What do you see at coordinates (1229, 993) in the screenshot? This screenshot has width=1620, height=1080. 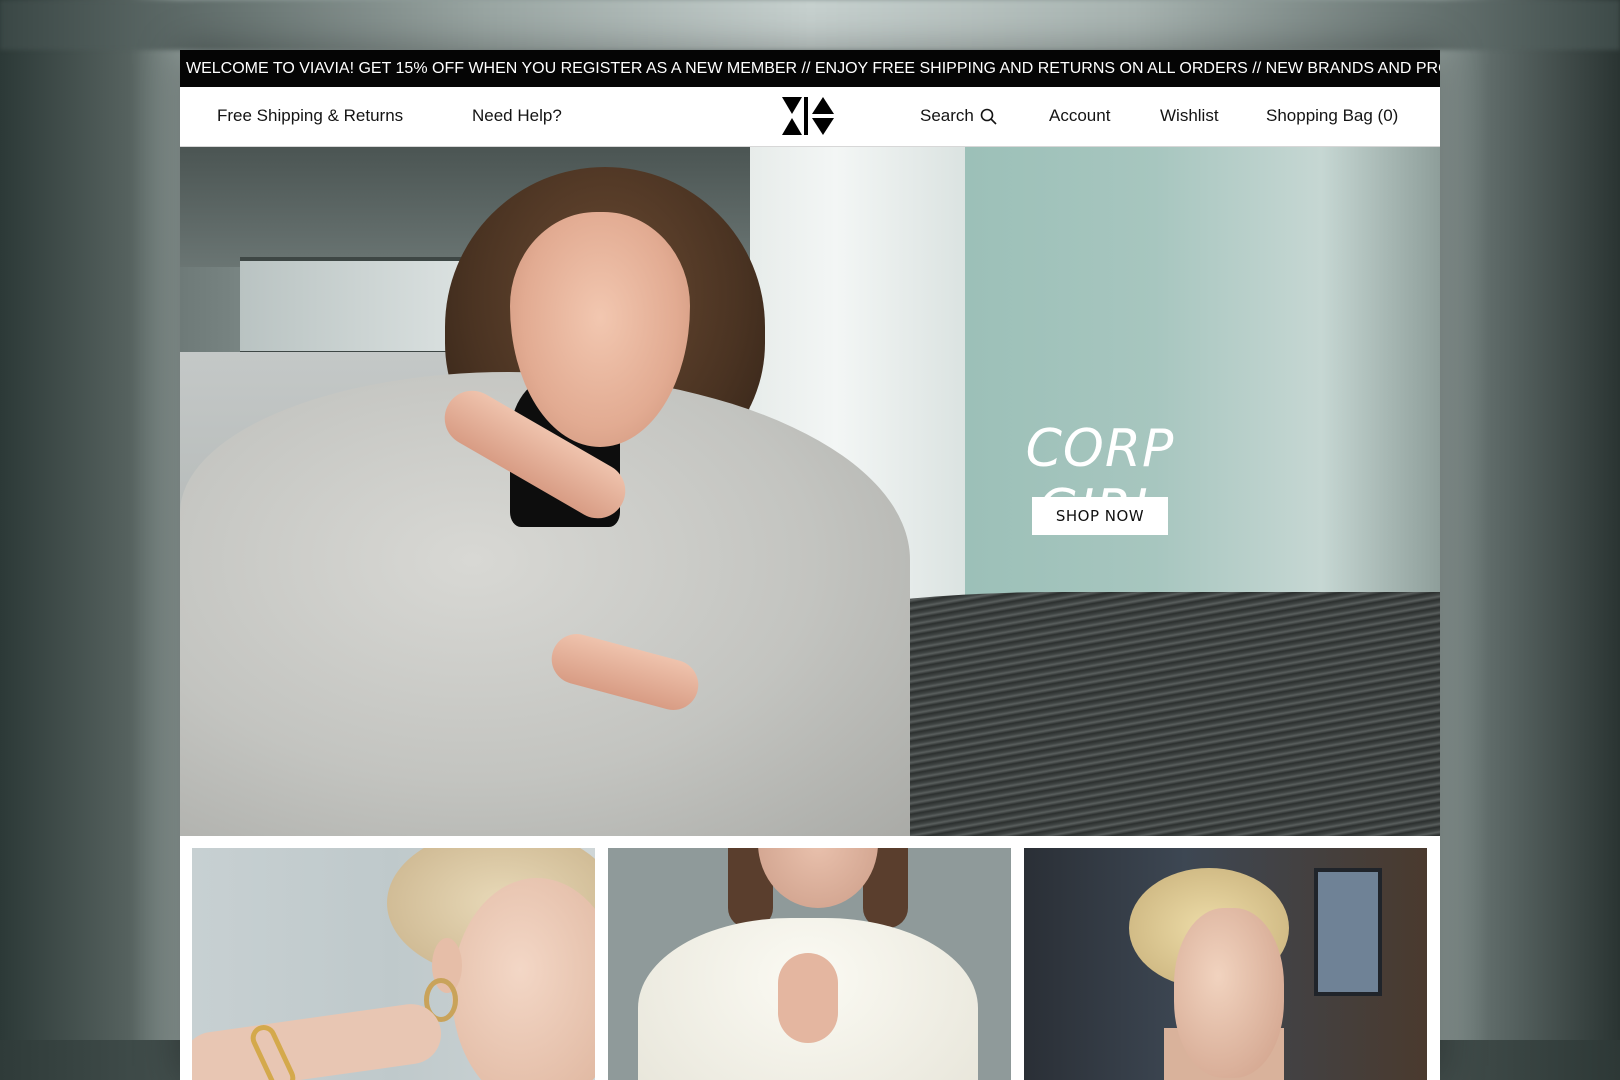 I see `tile-portrait-face` at bounding box center [1229, 993].